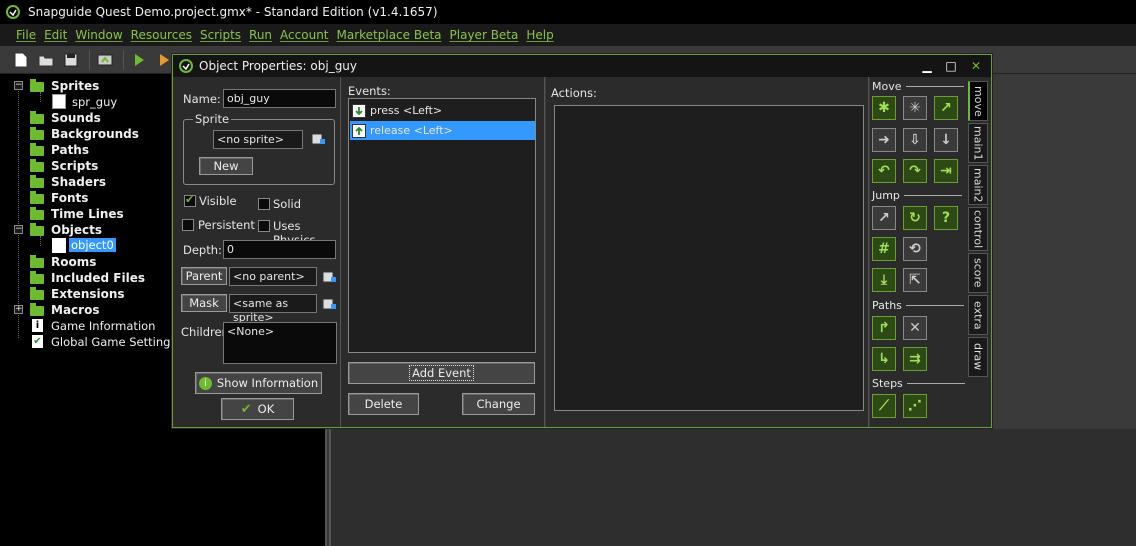  What do you see at coordinates (539, 35) in the screenshot?
I see `menu-help: Help` at bounding box center [539, 35].